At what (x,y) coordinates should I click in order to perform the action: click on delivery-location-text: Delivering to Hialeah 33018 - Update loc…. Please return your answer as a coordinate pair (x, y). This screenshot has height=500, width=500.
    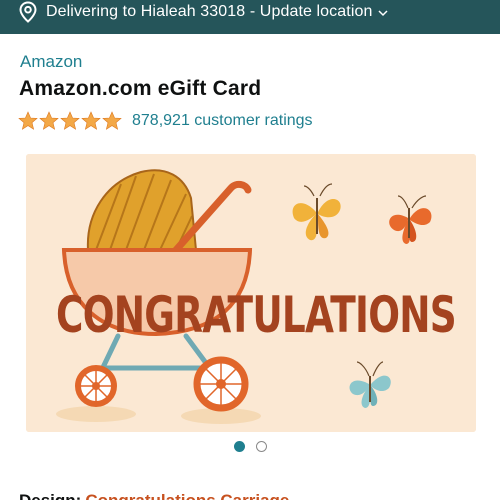
    Looking at the image, I should click on (209, 12).